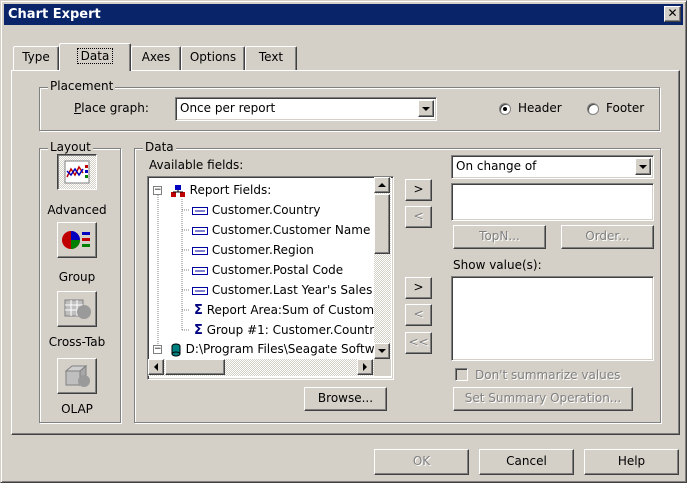  Describe the element at coordinates (111, 108) in the screenshot. I see `place-graph-label: Place graph:` at that location.